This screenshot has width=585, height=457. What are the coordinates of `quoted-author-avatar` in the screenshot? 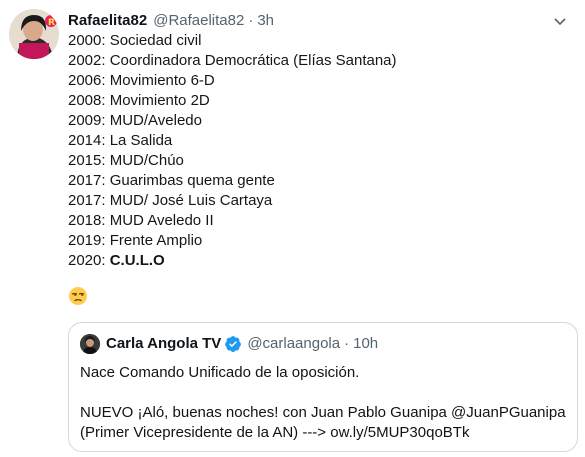 It's located at (90, 344).